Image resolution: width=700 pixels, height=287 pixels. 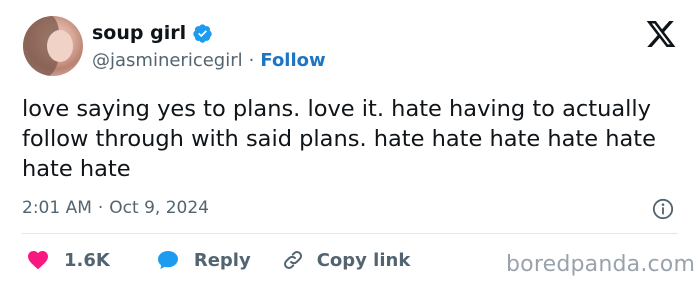 I want to click on tweet-actions: 1.6K Reply Copy link, so click(x=218, y=260).